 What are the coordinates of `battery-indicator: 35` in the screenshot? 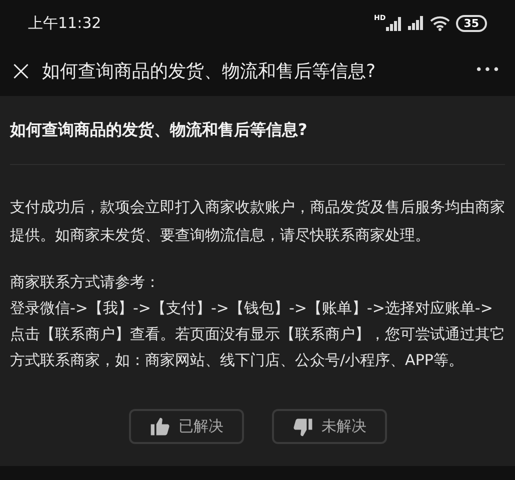 It's located at (471, 23).